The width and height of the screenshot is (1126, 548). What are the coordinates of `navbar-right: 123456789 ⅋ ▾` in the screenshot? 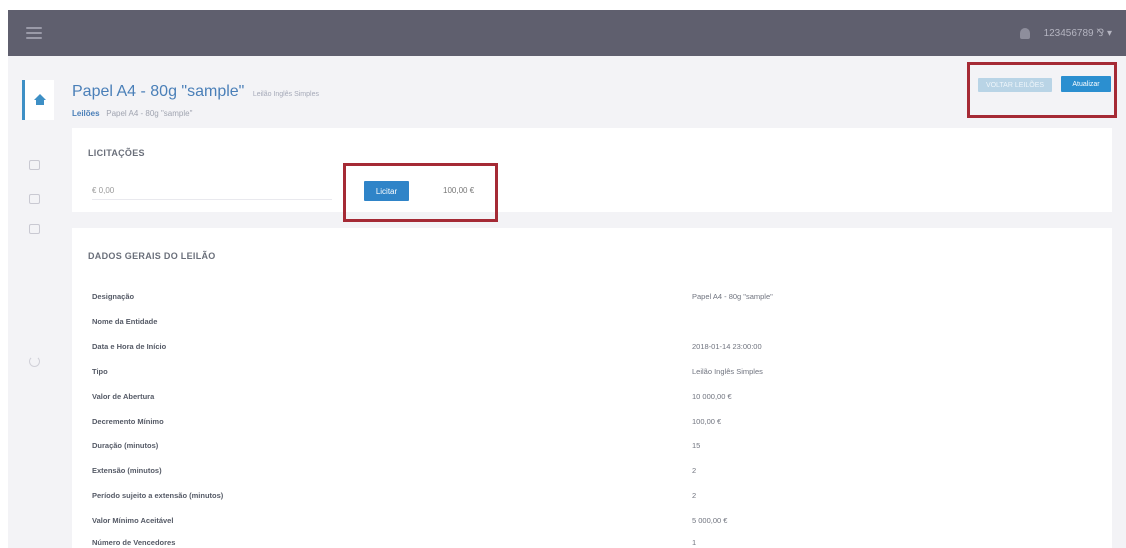 It's located at (1065, 33).